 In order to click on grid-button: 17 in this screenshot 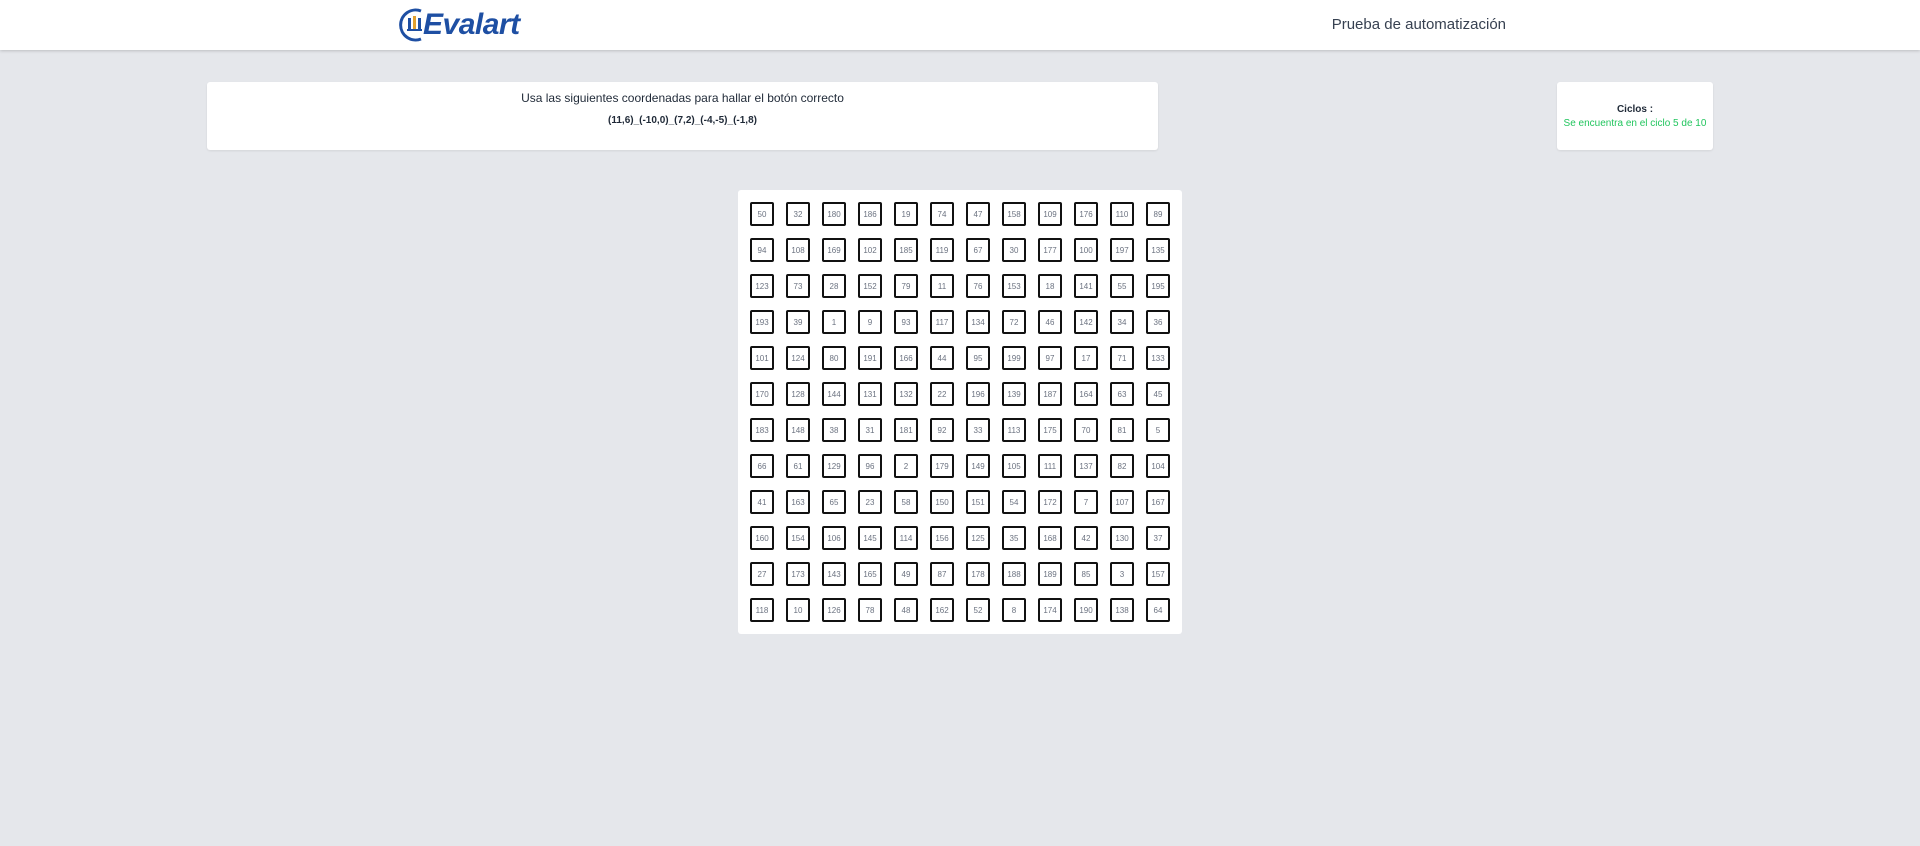, I will do `click(1086, 358)`.